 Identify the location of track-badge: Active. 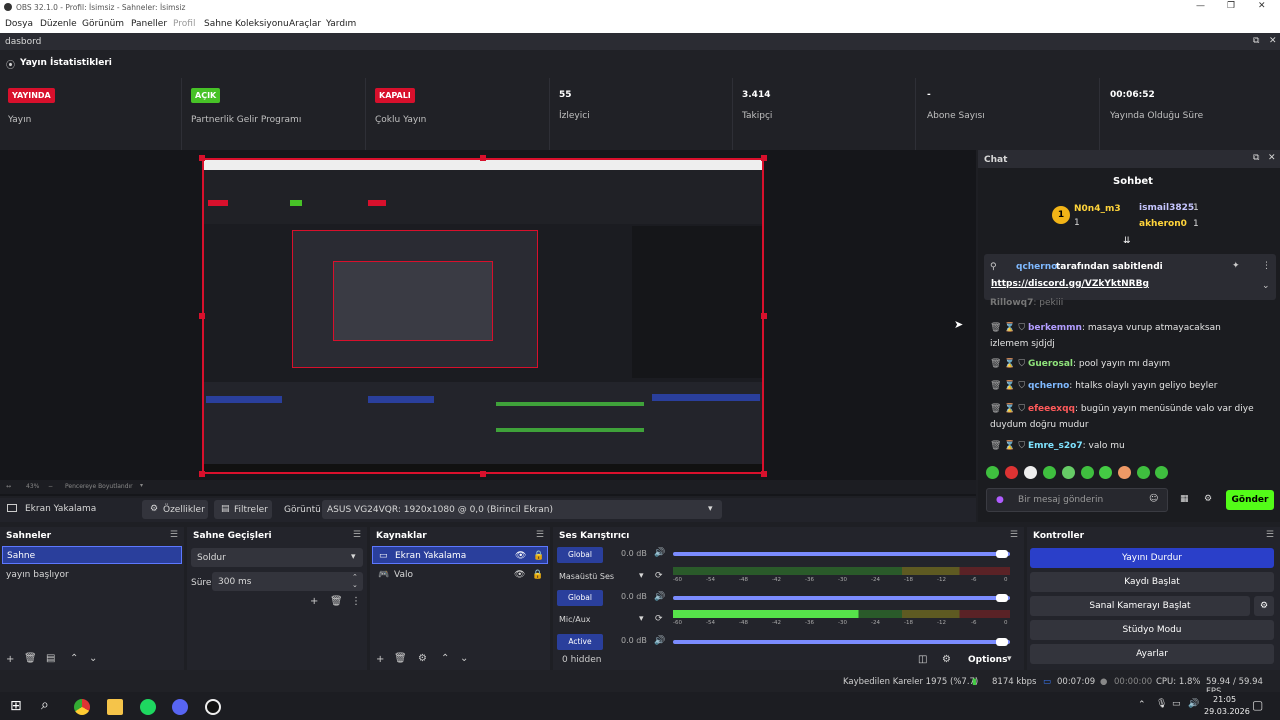
(580, 642).